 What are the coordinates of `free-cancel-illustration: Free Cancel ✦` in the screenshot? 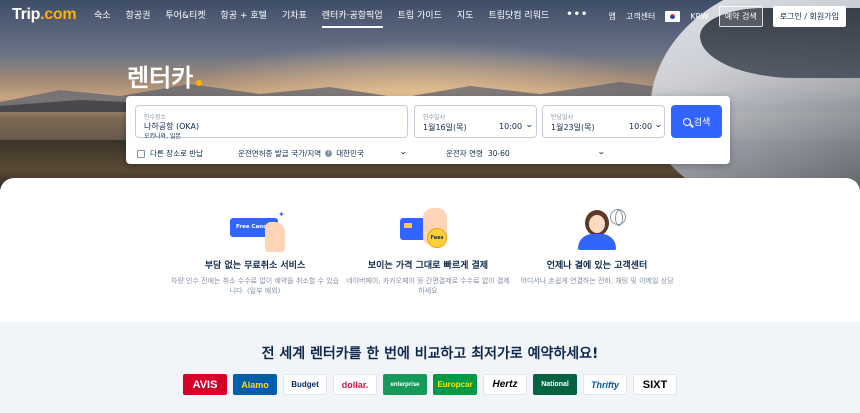 It's located at (255, 228).